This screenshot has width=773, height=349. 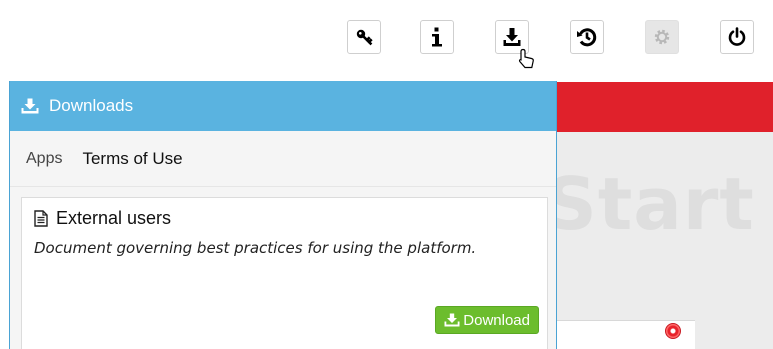 I want to click on page-heading: Start, so click(x=650, y=204).